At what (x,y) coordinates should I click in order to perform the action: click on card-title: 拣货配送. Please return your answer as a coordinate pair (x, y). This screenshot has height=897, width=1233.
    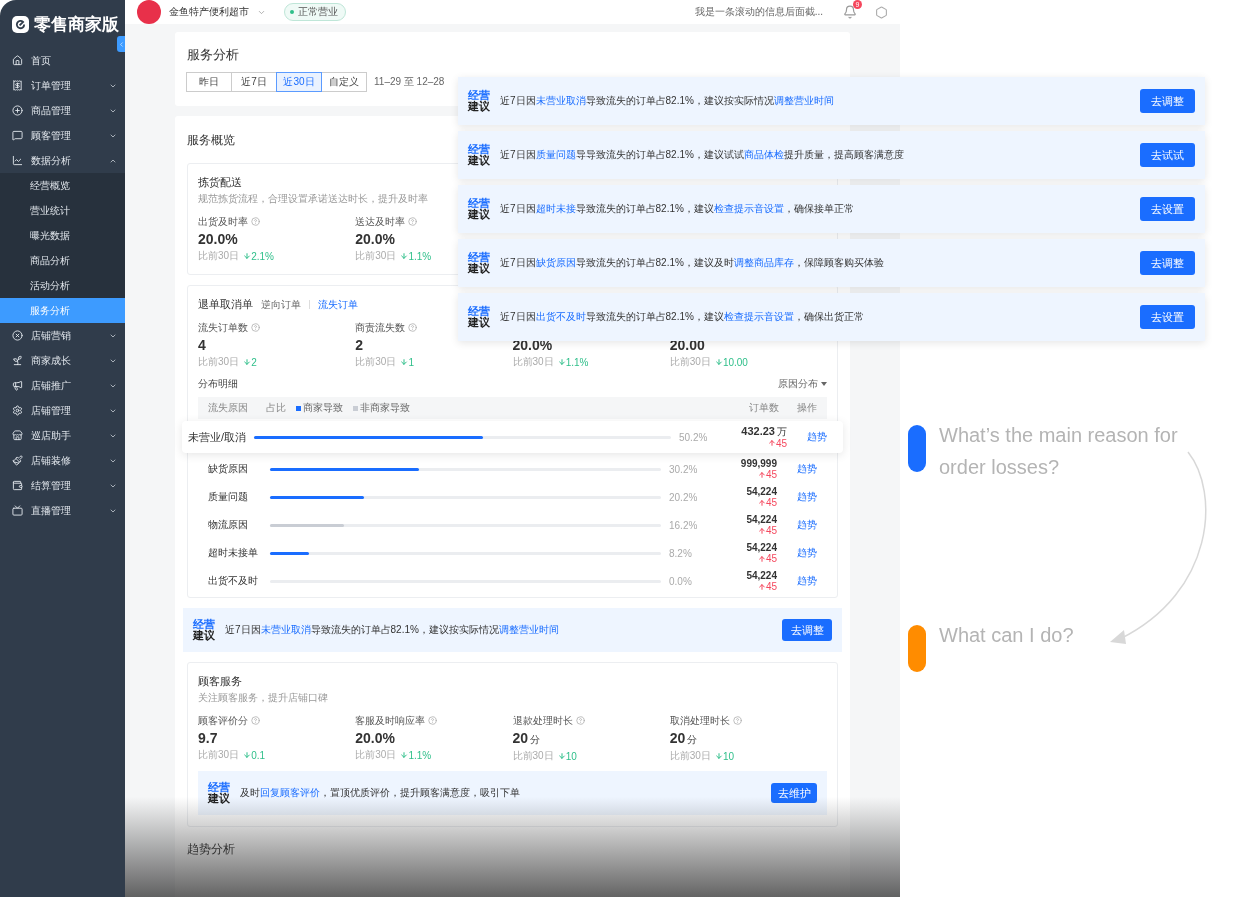
    Looking at the image, I should click on (220, 182).